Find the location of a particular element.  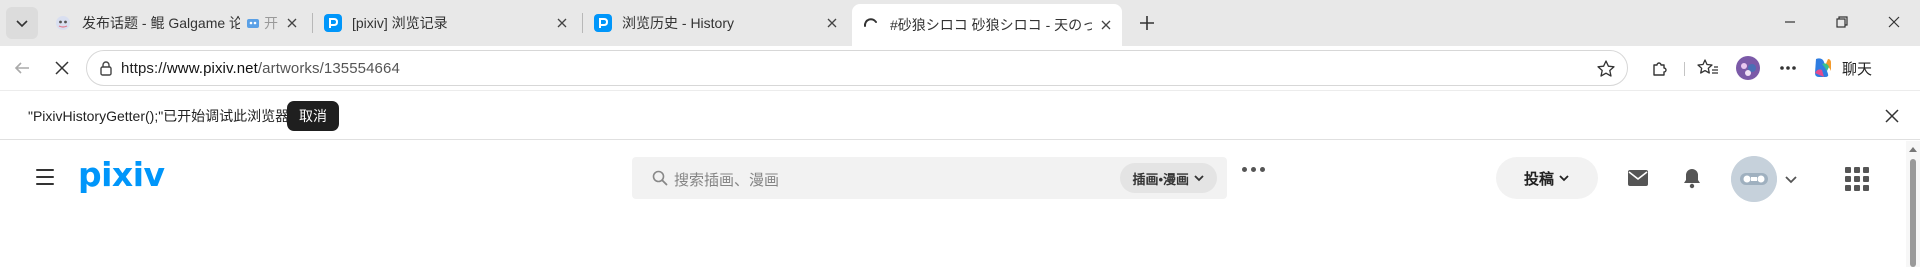

puzzle-icon is located at coordinates (1660, 69).